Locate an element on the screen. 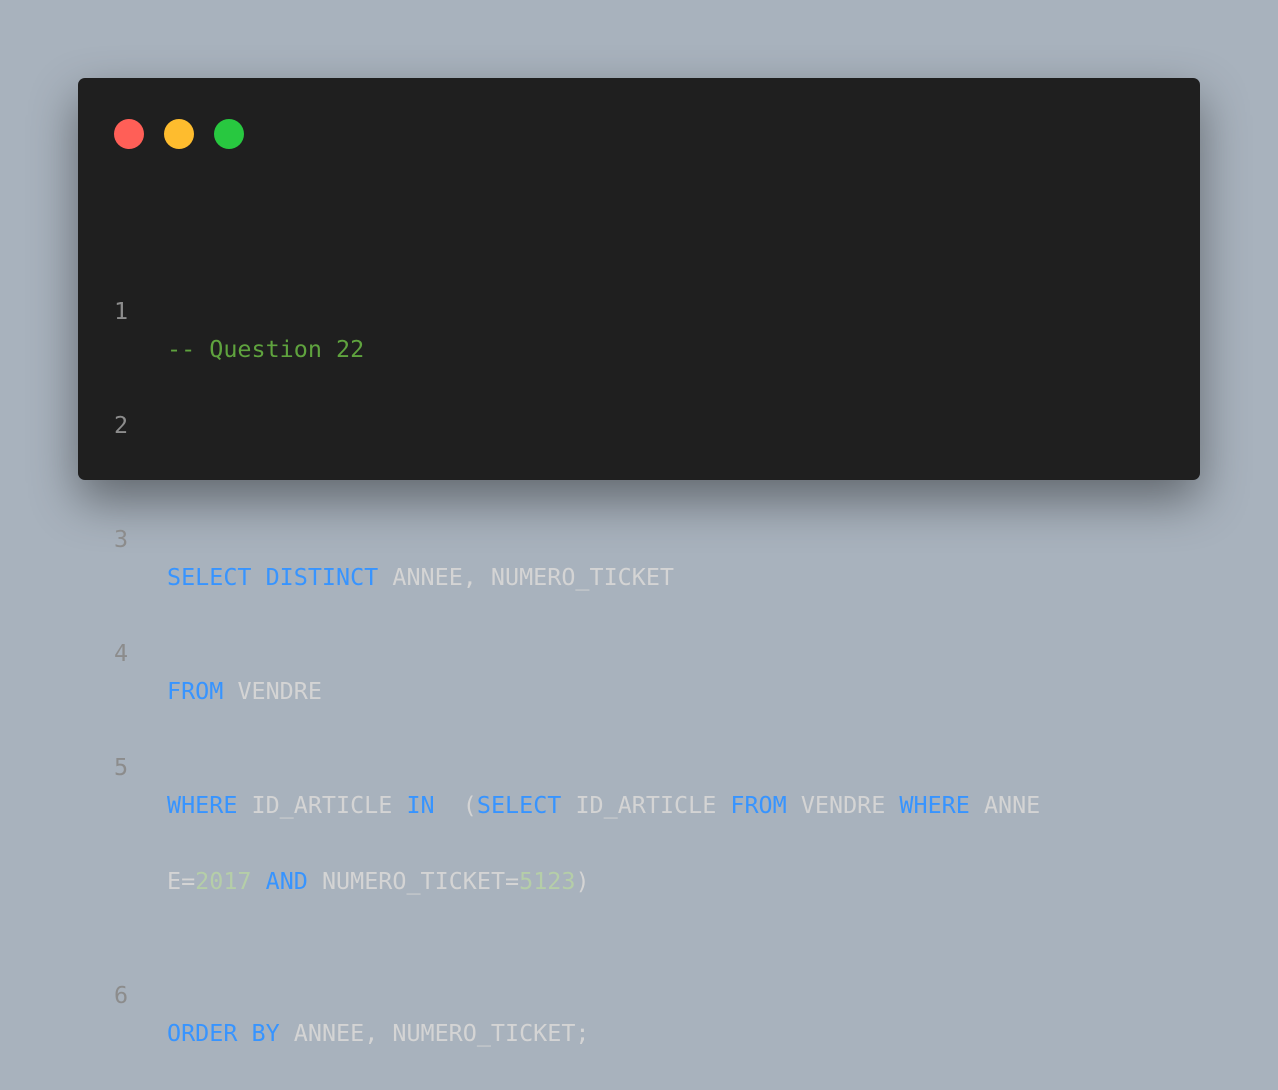 The image size is (1278, 1090). line-text: SELECT DISTINCT ANNEE, NUMERO_TICKET is located at coordinates (420, 577).